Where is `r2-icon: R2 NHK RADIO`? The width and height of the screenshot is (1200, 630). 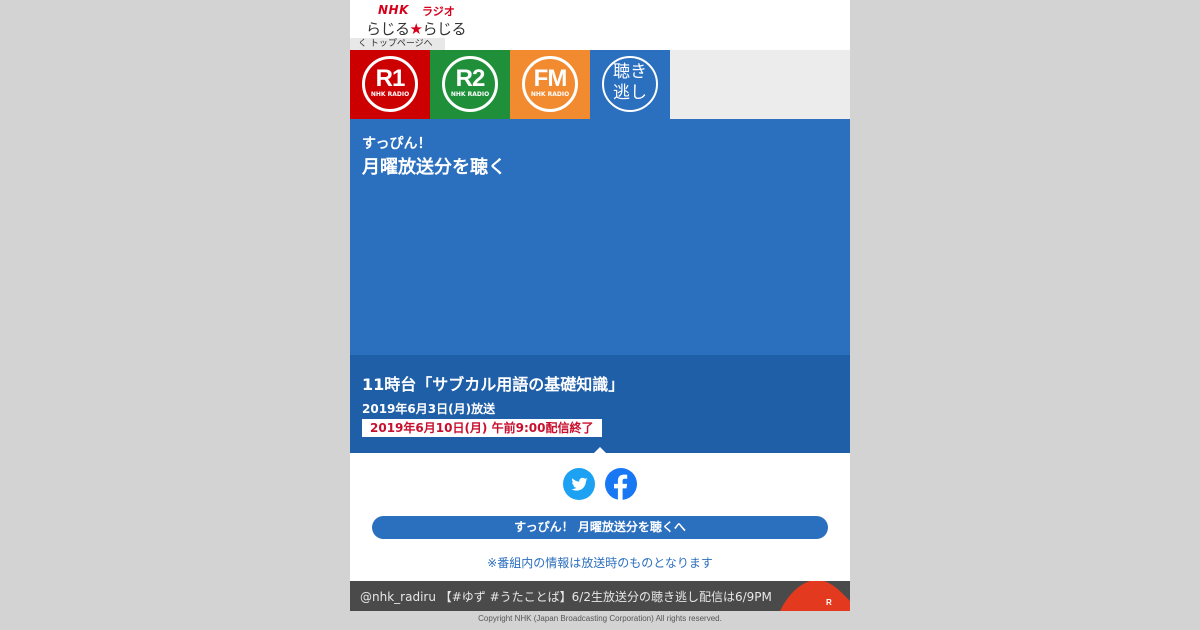 r2-icon: R2 NHK RADIO is located at coordinates (470, 84).